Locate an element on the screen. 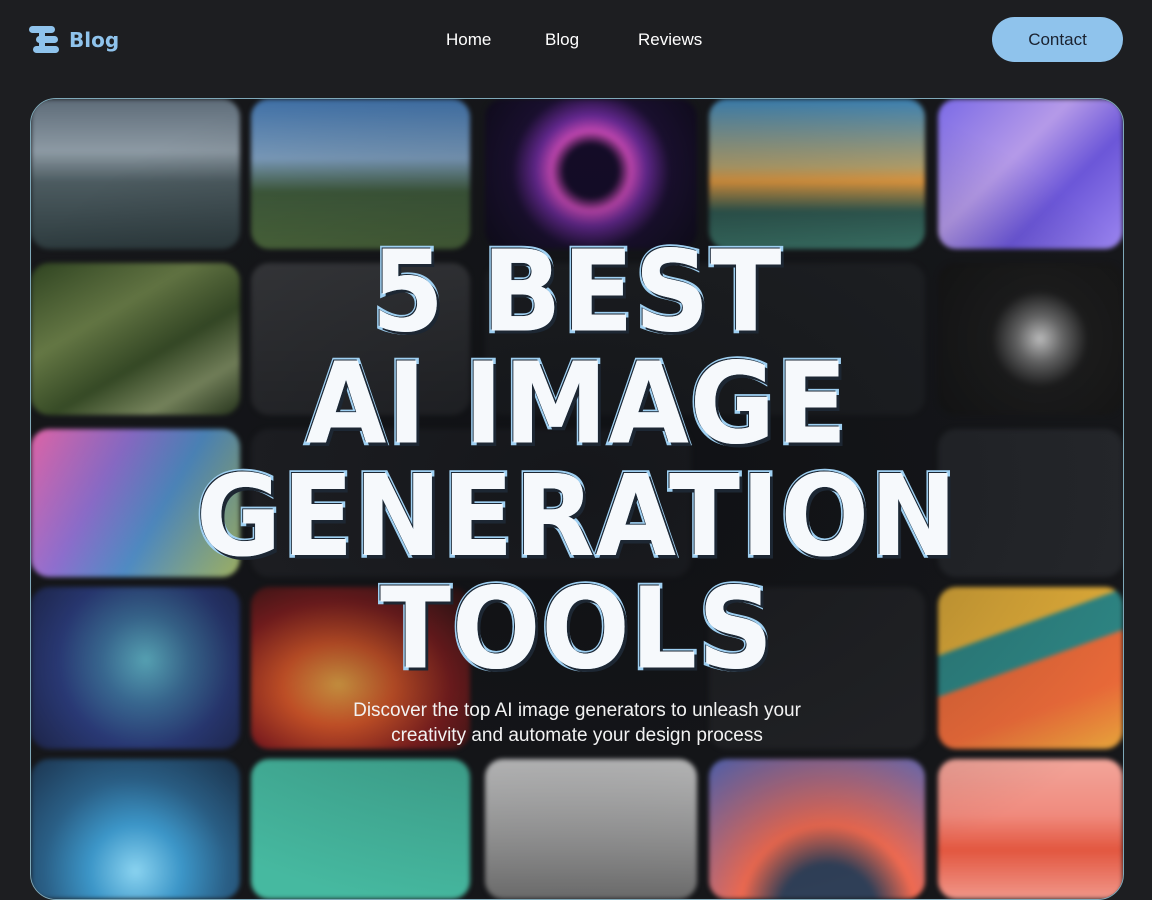  top-navigation: Blog Home Blog Reviews Contact is located at coordinates (576, 42).